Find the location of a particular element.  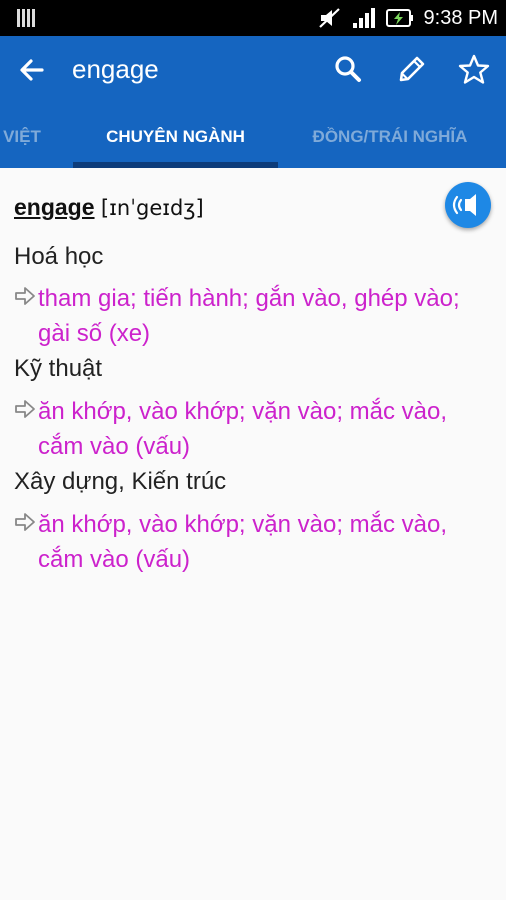

headword-line: engage [ɪnˈgeɪdʒ] is located at coordinates (109, 207).